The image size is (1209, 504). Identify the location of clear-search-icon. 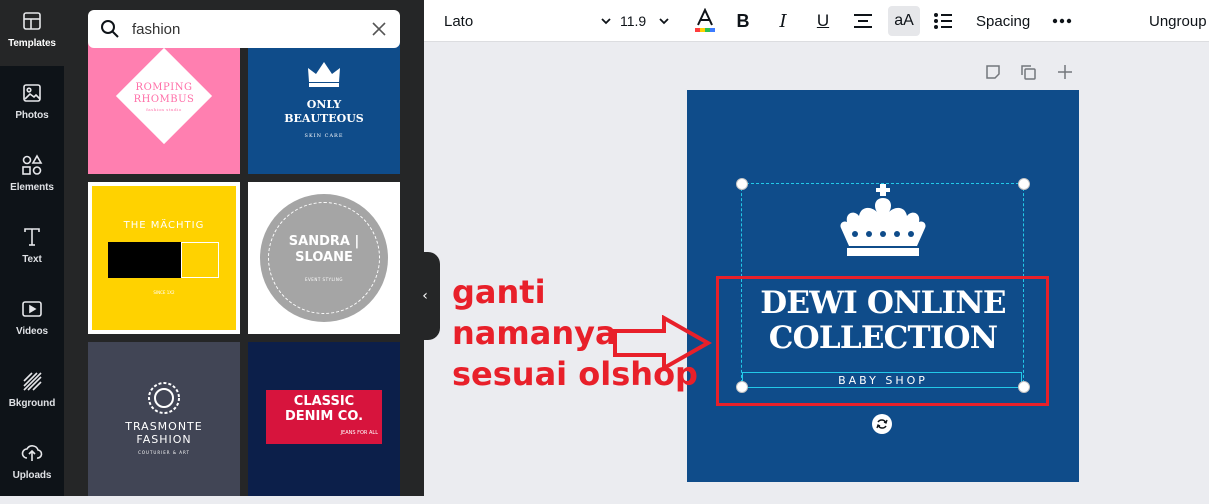
(379, 29).